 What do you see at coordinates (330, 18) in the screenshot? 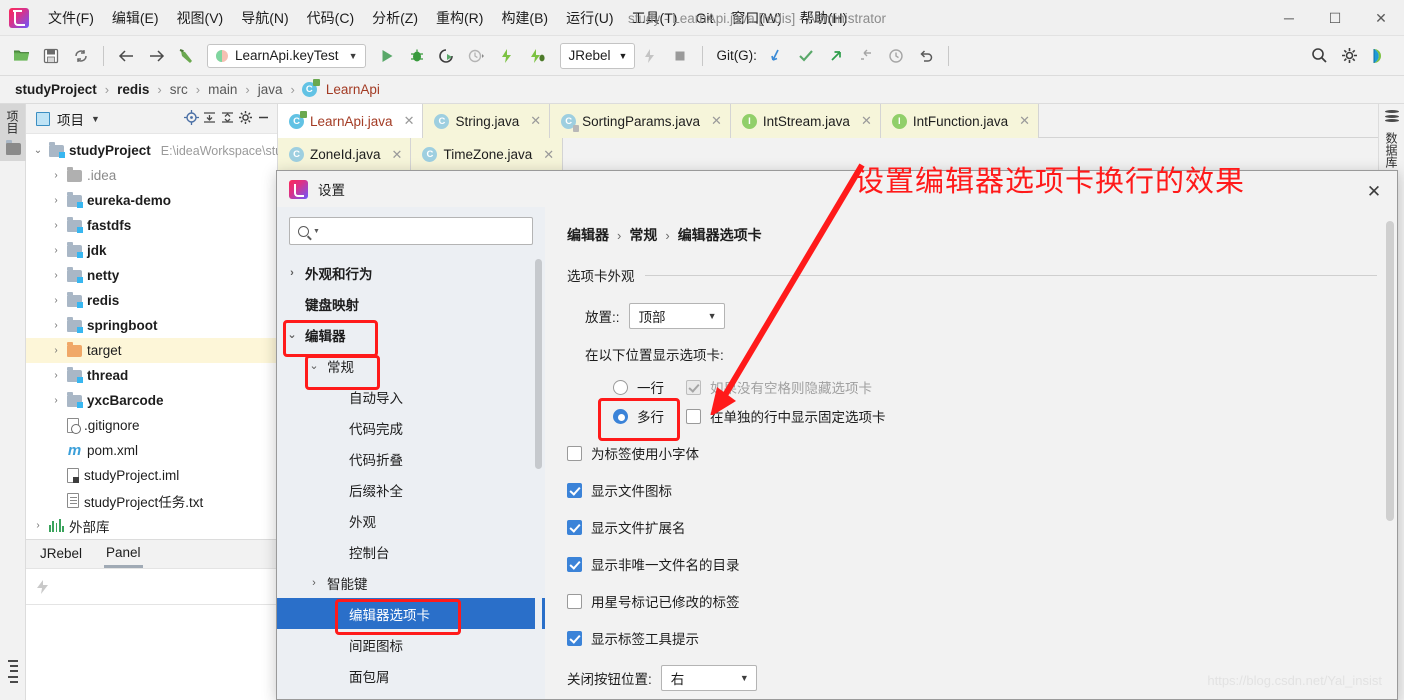
I see `menu-code: 代码(C)` at bounding box center [330, 18].